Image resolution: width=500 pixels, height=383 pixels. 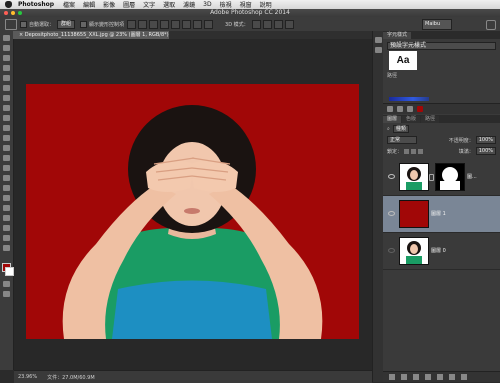 I want to click on redefine-style-icon, so click(x=410, y=109).